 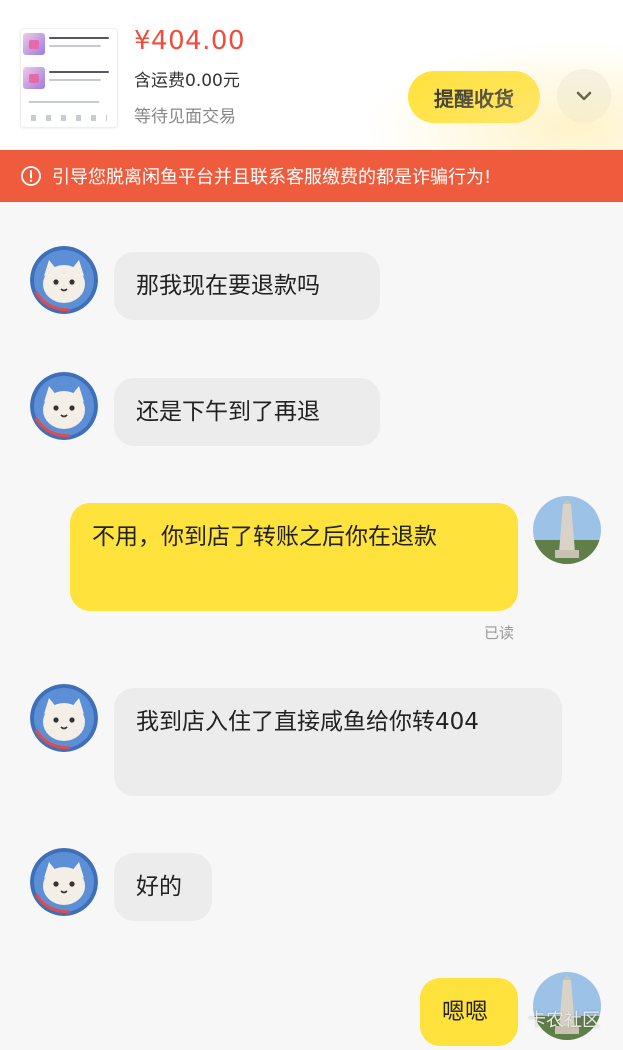 I want to click on message-text: 还是下午到了再退, so click(x=228, y=412).